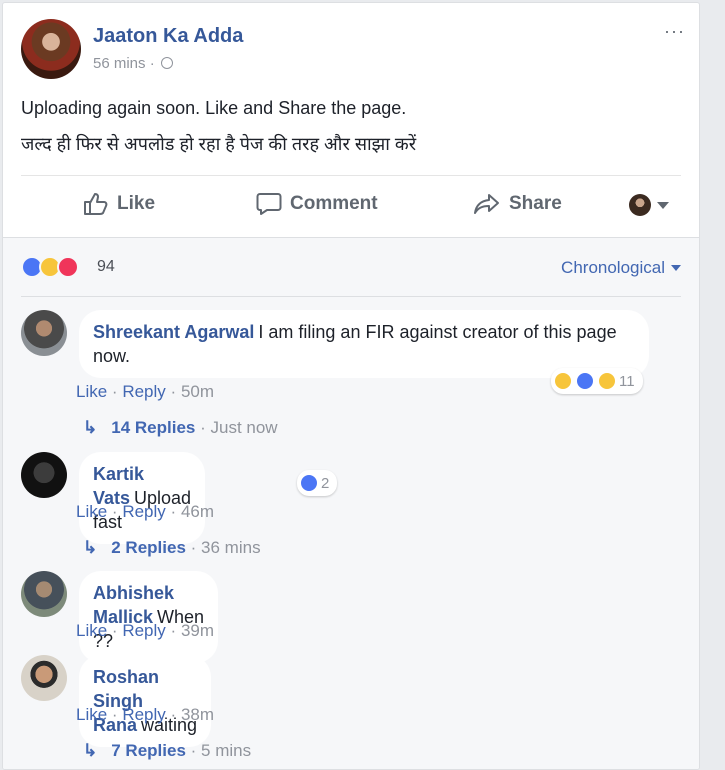 This screenshot has height=770, width=725. What do you see at coordinates (627, 381) in the screenshot?
I see `comment-reaction-count: 11` at bounding box center [627, 381].